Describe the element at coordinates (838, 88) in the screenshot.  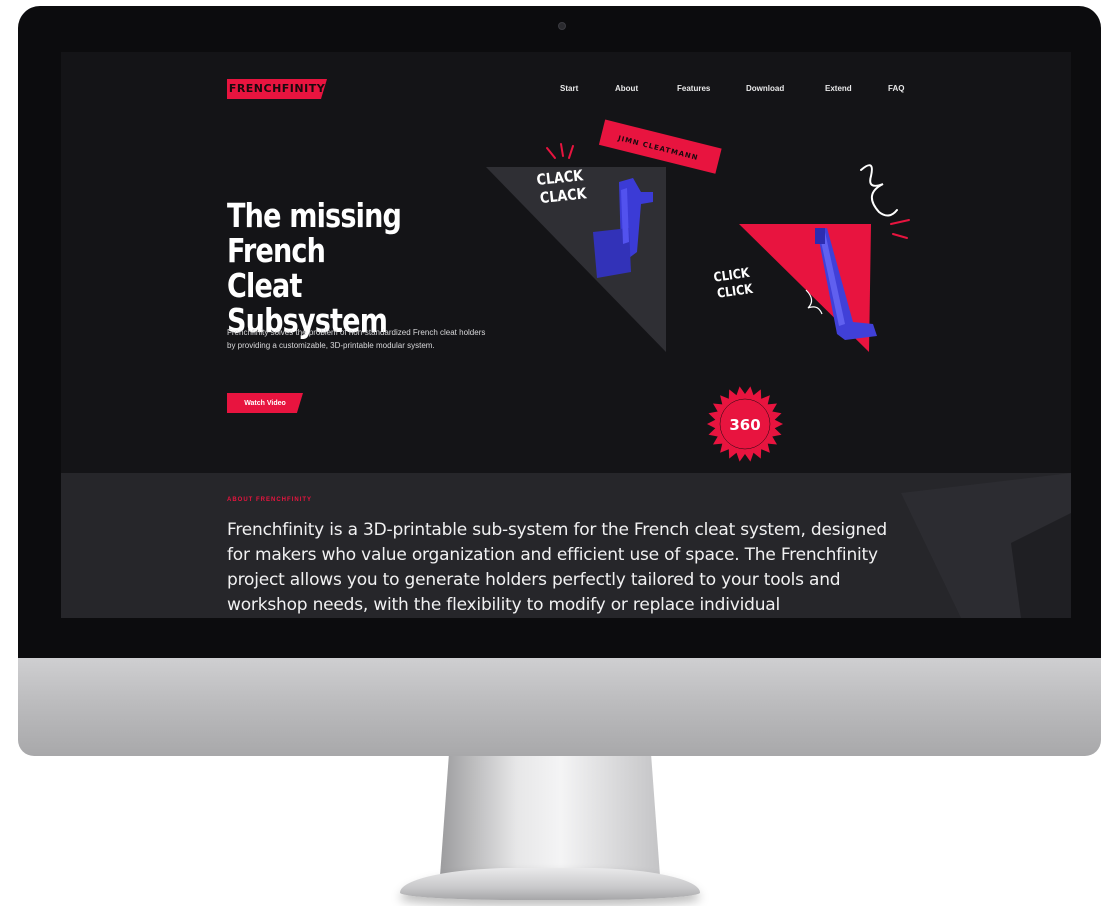
I see `nav-item-extend: Extend` at that location.